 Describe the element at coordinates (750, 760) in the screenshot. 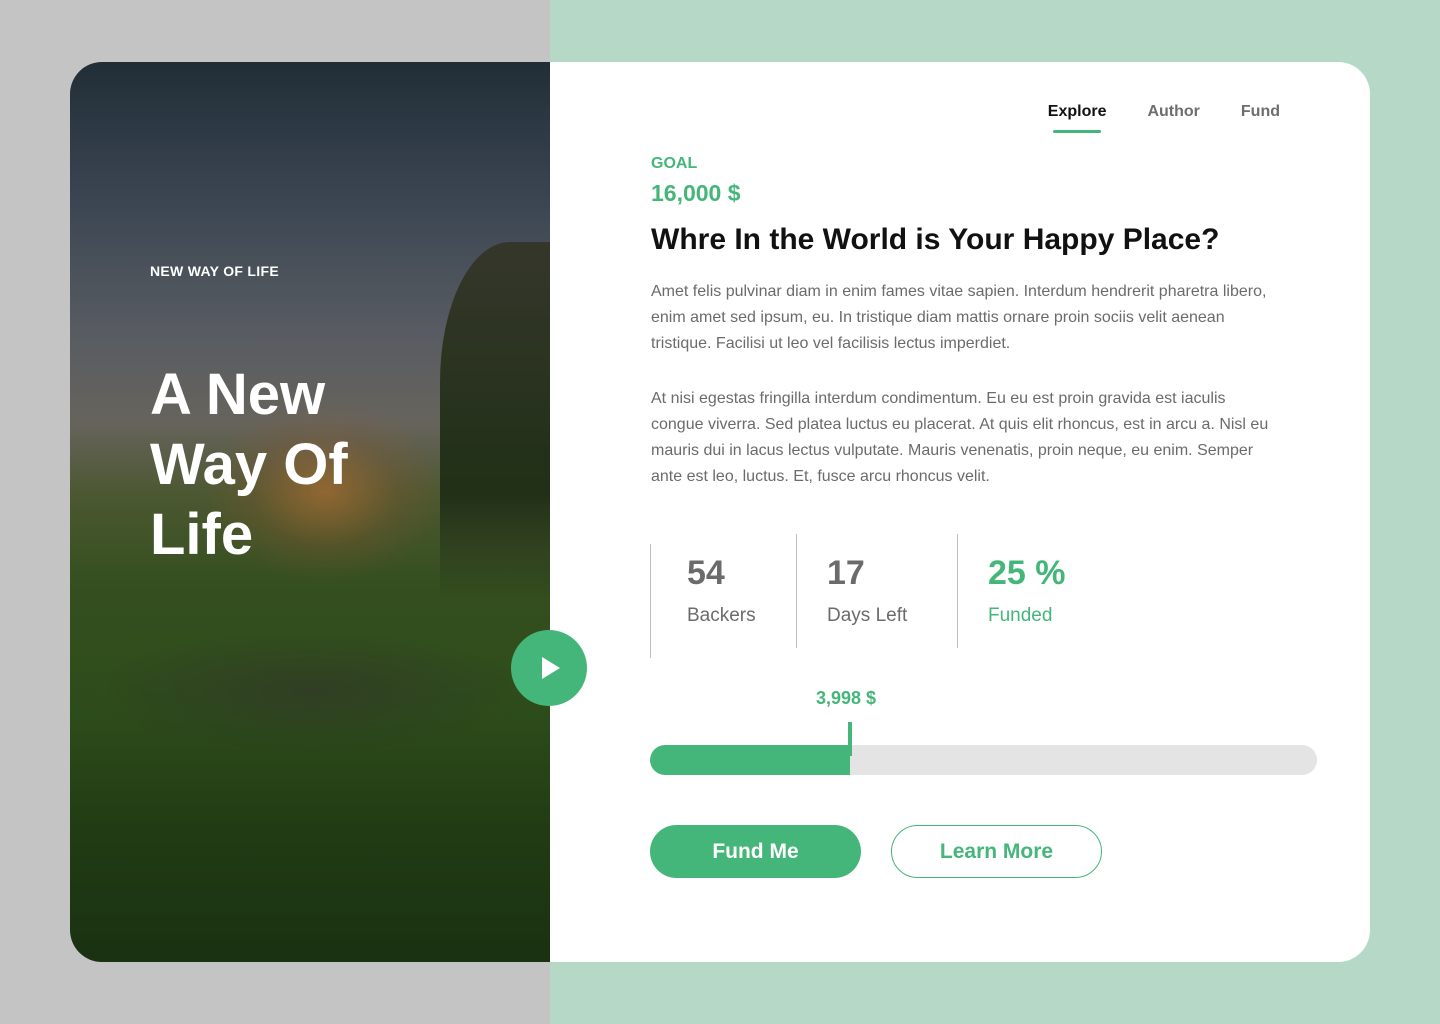

I see `funding-progress-fill` at that location.